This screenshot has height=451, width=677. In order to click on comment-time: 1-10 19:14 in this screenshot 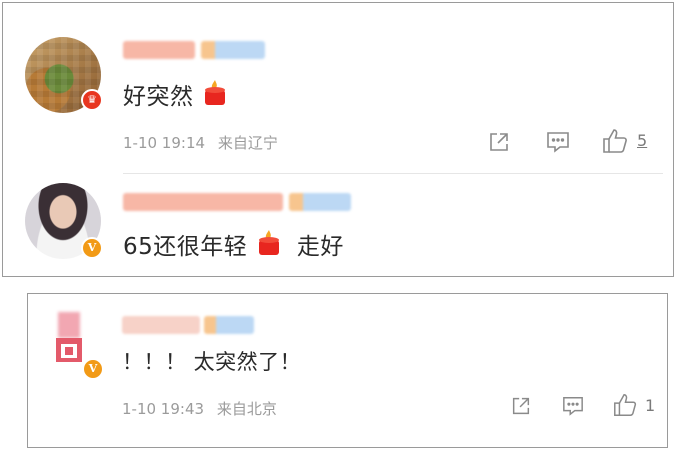, I will do `click(164, 143)`.